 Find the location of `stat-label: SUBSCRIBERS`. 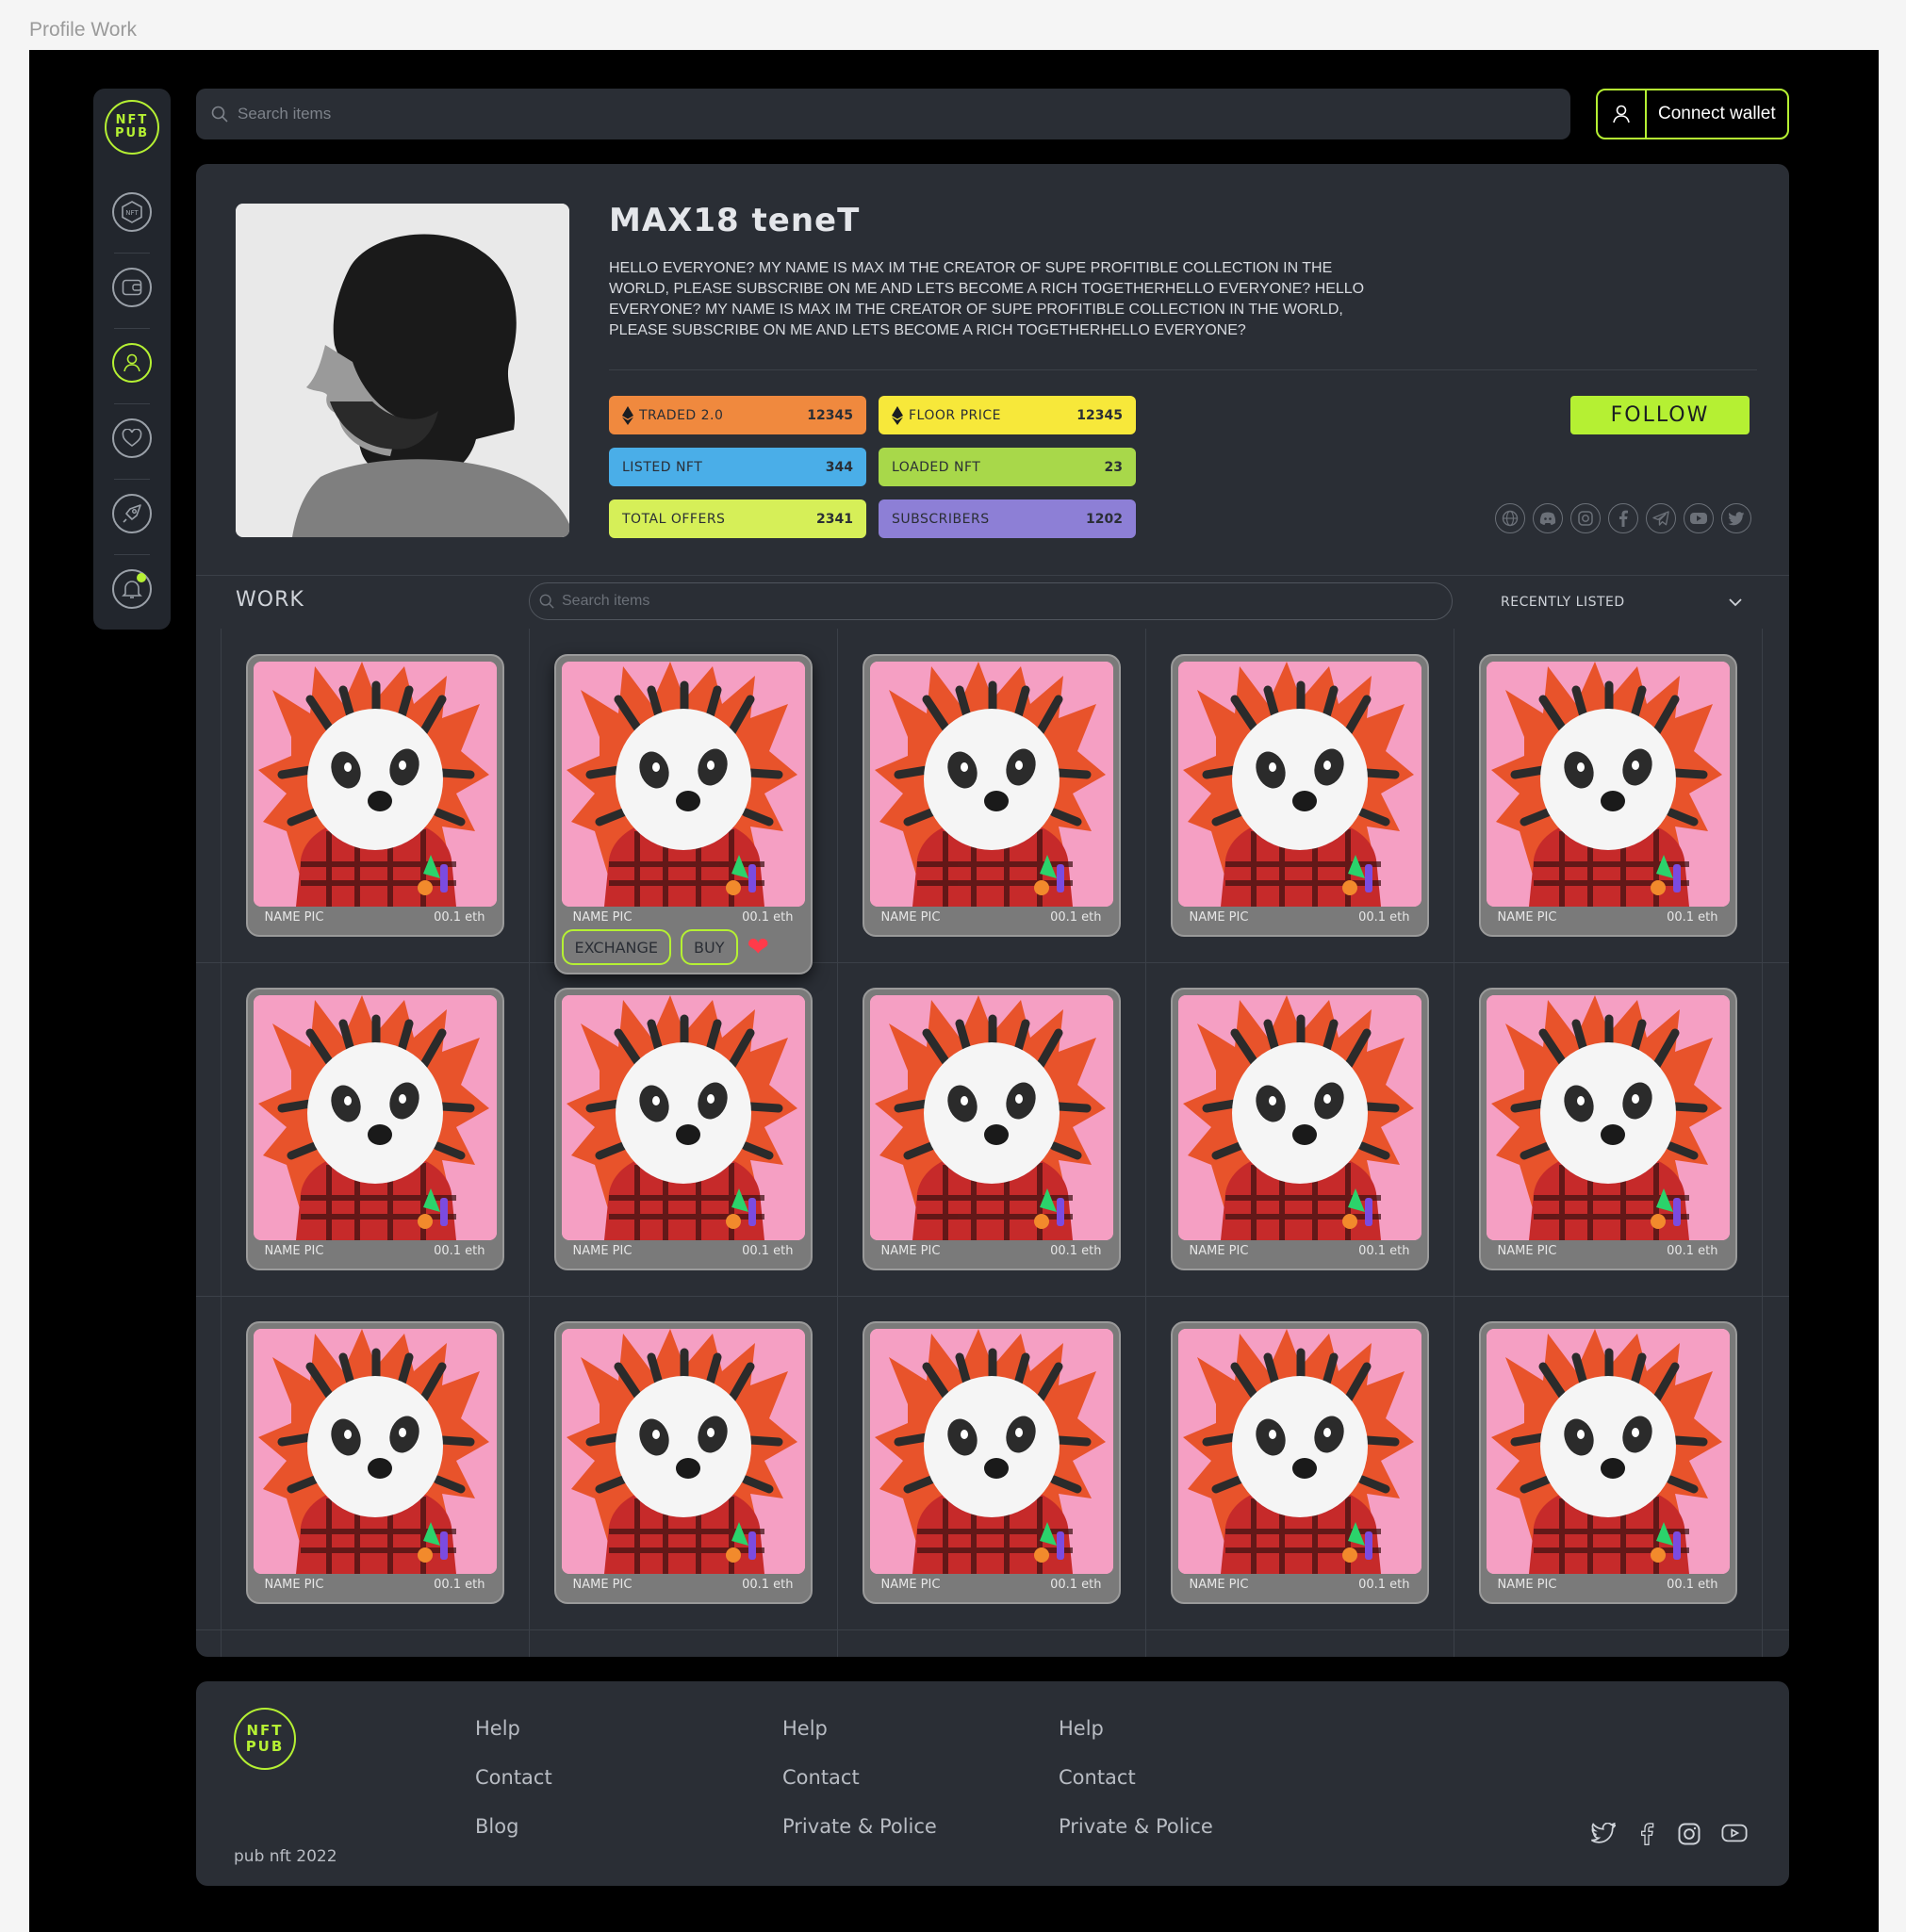

stat-label: SUBSCRIBERS is located at coordinates (941, 519).